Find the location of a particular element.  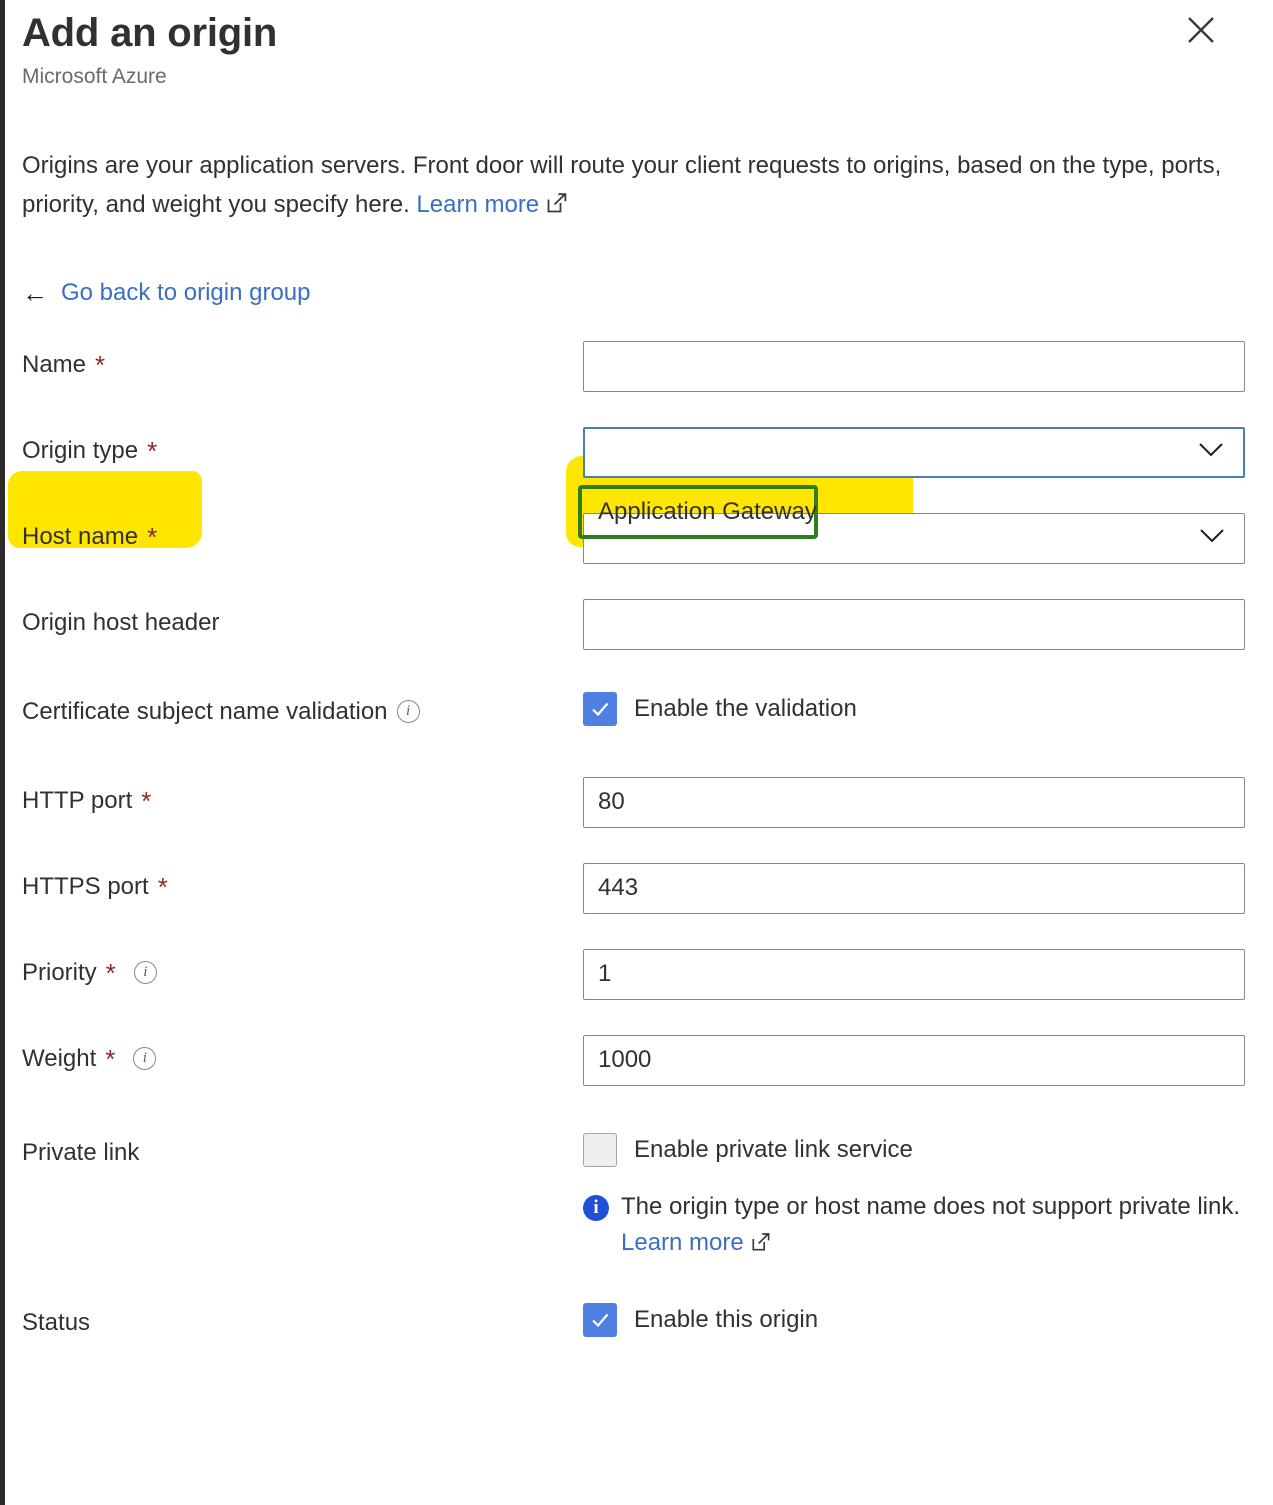

https-port-label: HTTPS port is located at coordinates (85, 886).